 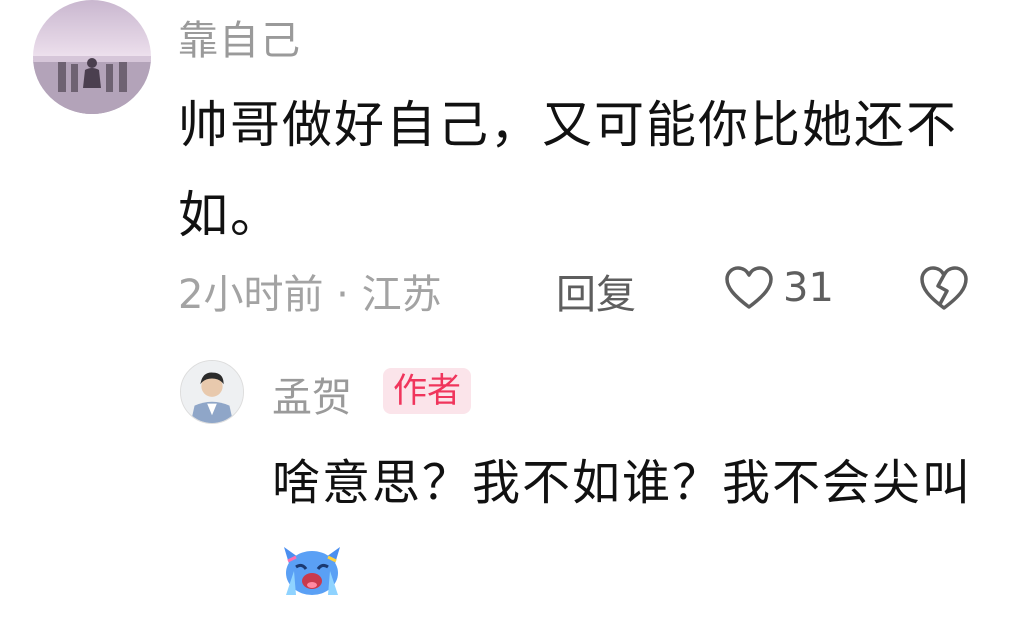 What do you see at coordinates (239, 37) in the screenshot?
I see `commenter-username: 靠自己` at bounding box center [239, 37].